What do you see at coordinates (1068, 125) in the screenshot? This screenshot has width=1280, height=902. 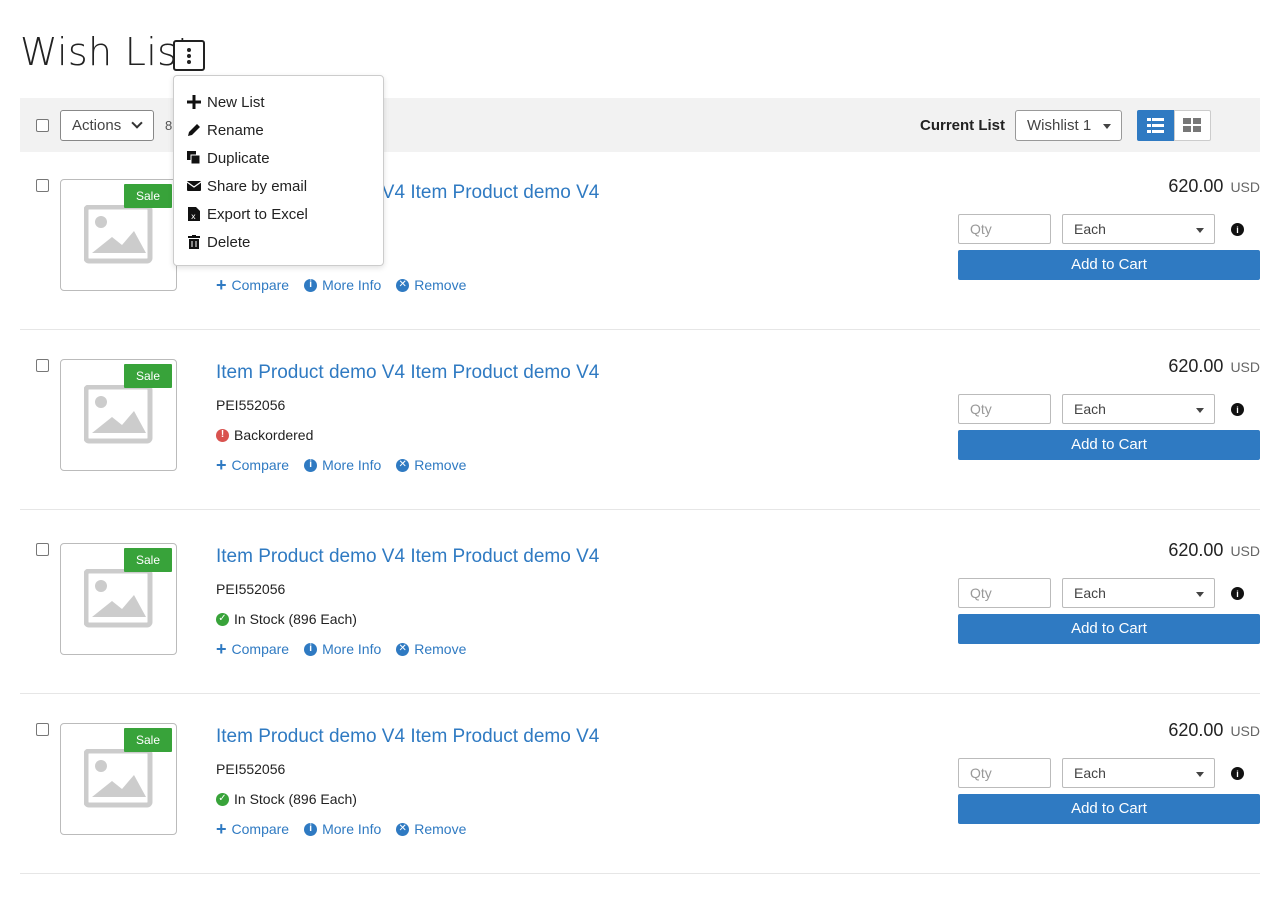 I see `current-list-select: Wishlist 1` at bounding box center [1068, 125].